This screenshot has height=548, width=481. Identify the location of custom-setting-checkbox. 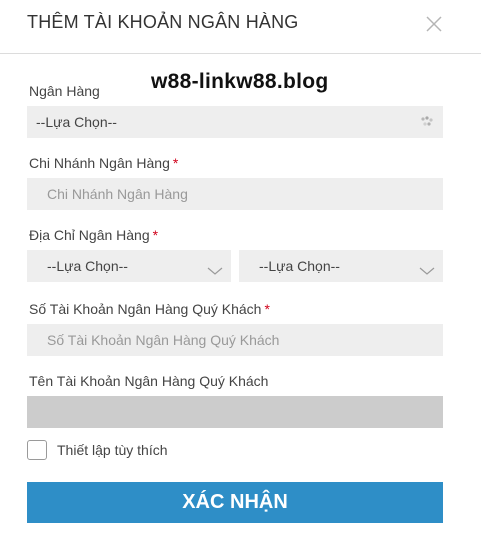
(37, 450).